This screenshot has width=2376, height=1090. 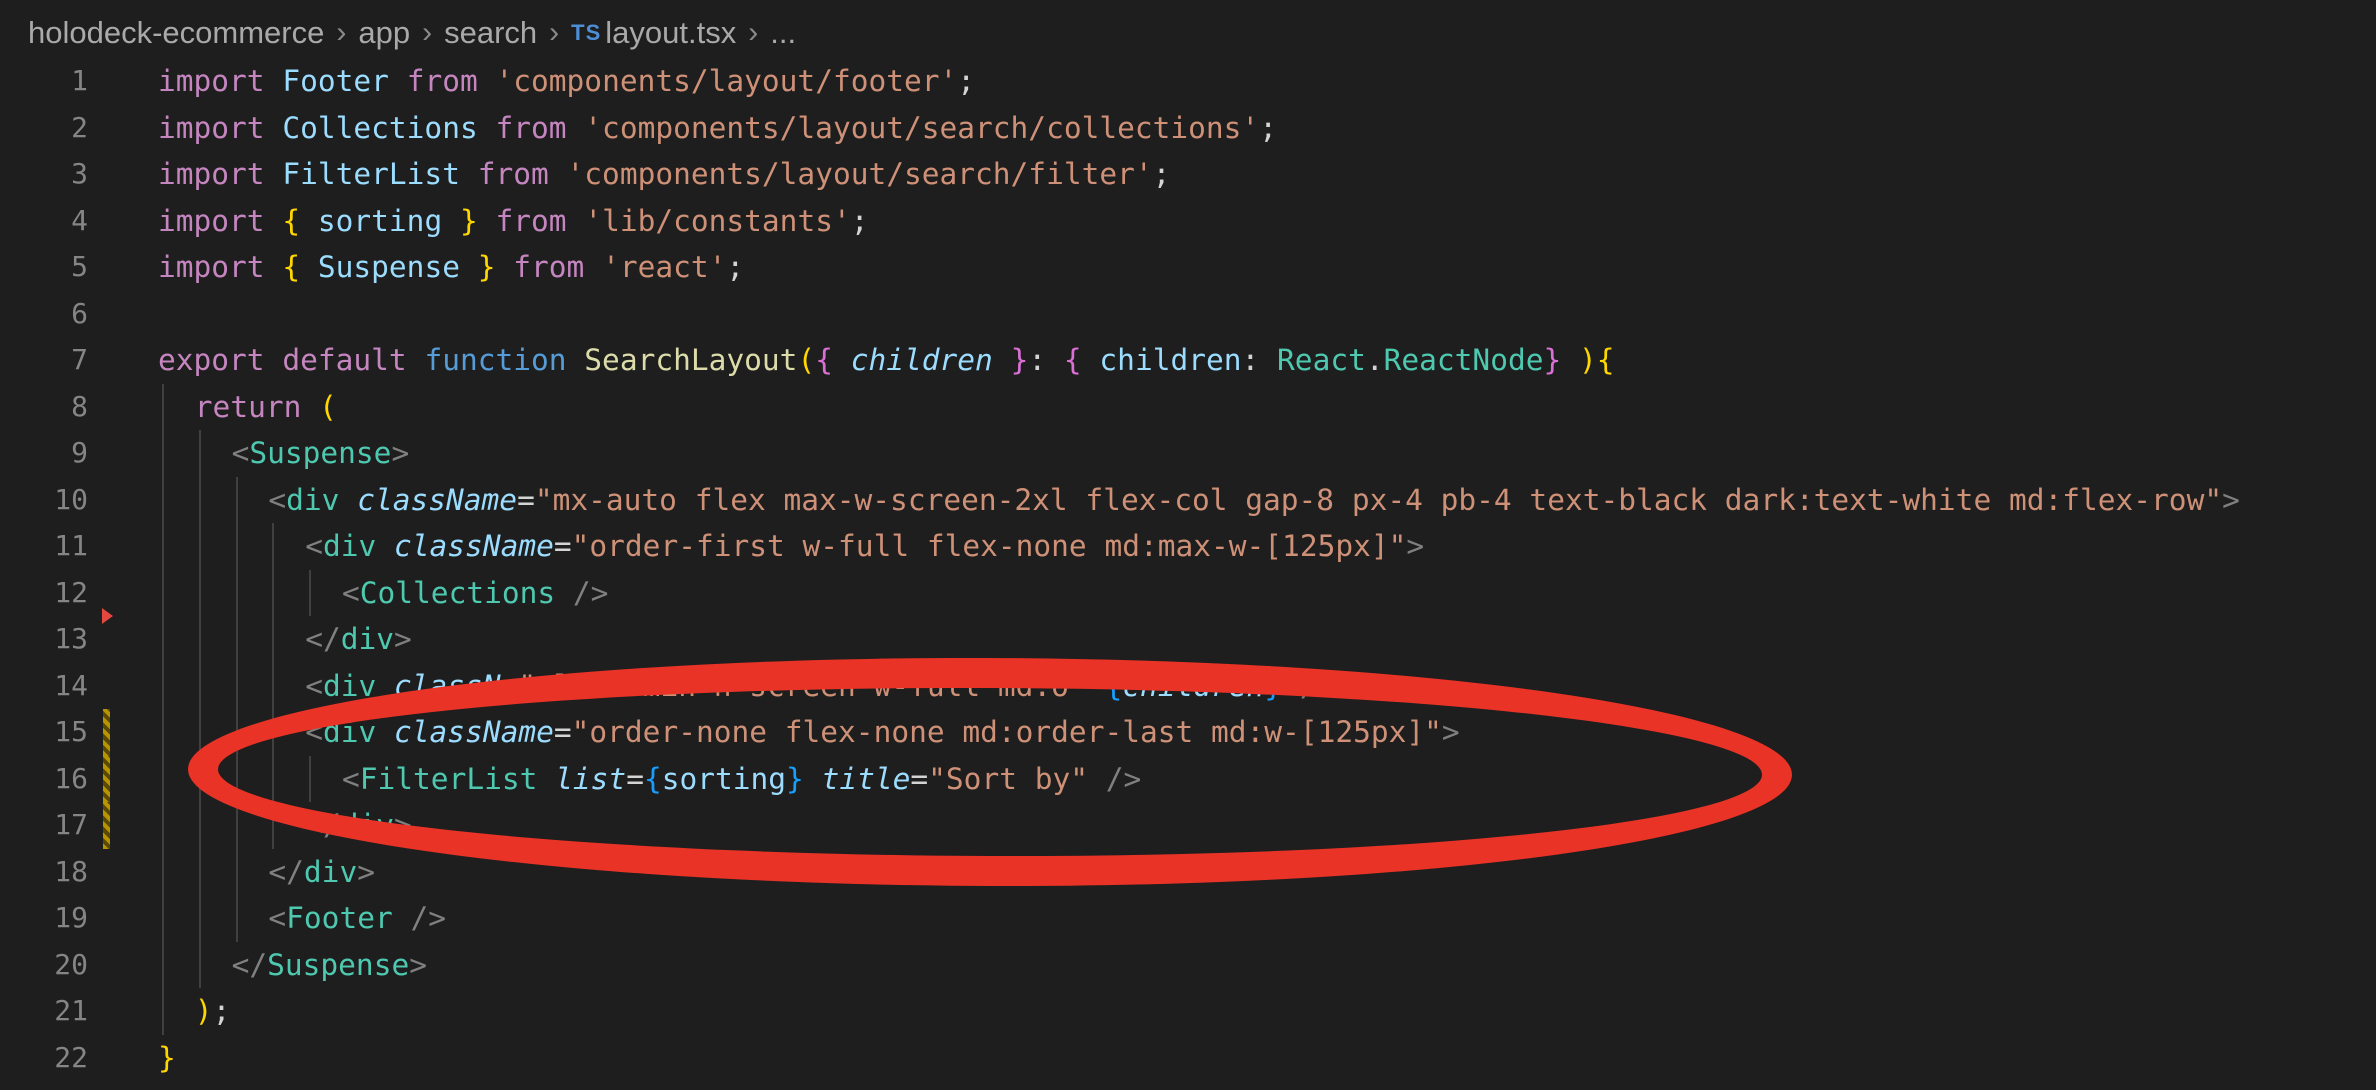 I want to click on code-token: function, so click(x=495, y=360).